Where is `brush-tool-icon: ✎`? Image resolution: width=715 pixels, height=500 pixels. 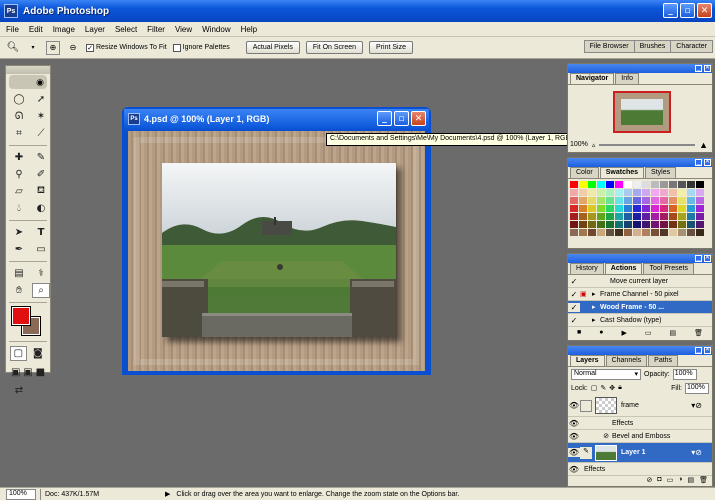
brush-tool-icon: ✎ is located at coordinates (41, 157).